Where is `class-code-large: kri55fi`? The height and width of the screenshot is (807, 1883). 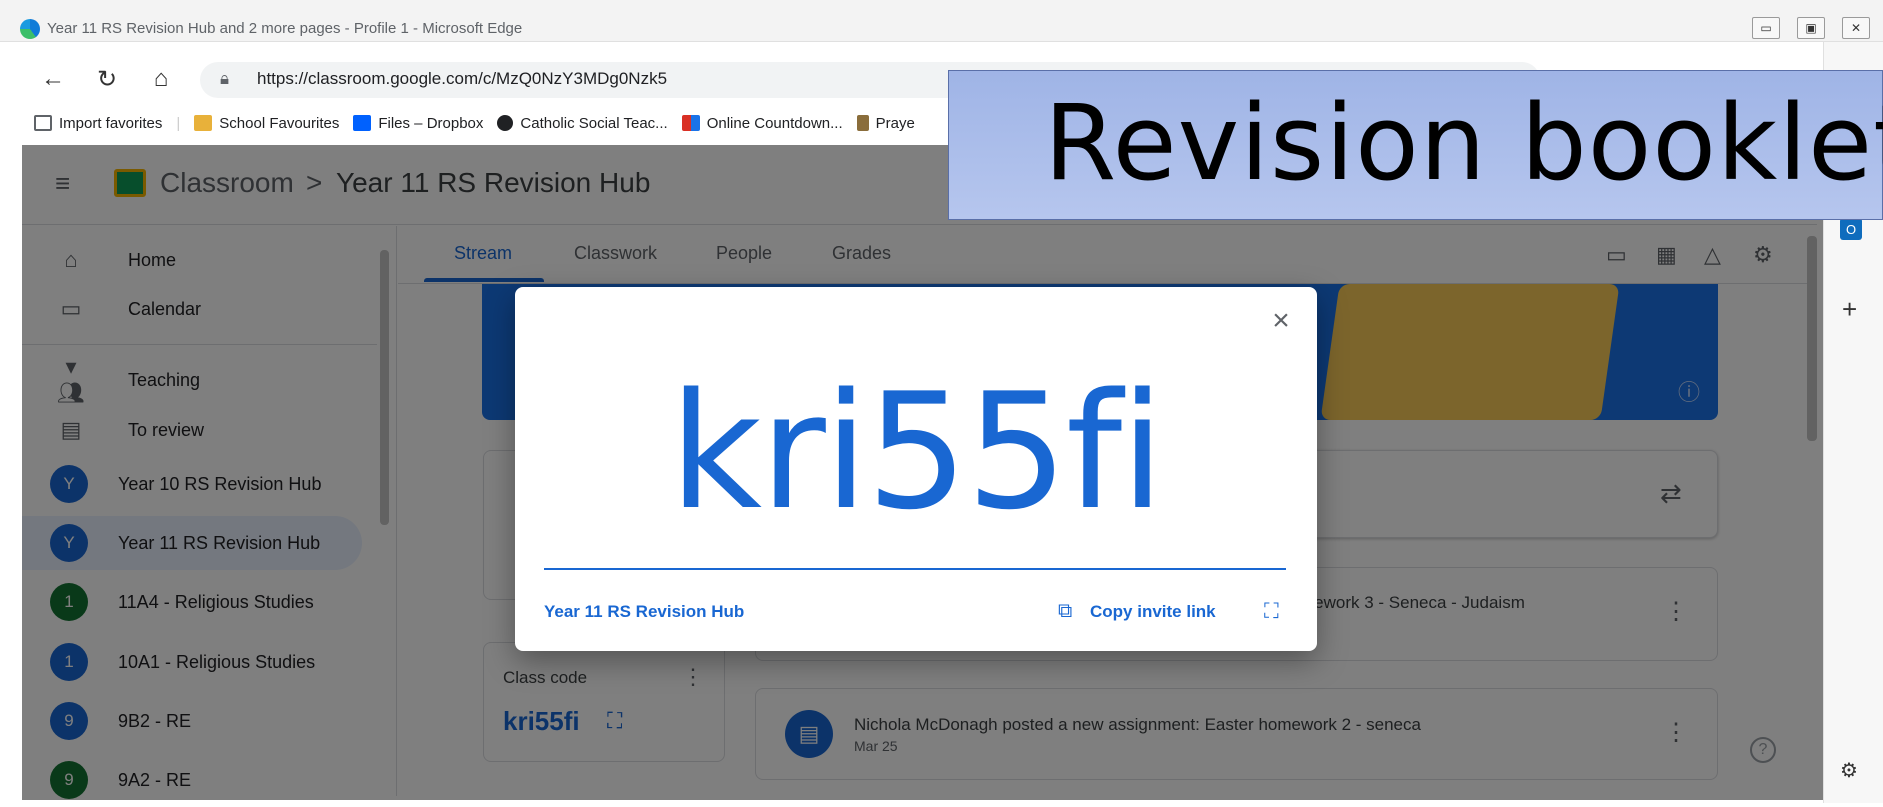
class-code-large: kri55fi is located at coordinates (916, 451).